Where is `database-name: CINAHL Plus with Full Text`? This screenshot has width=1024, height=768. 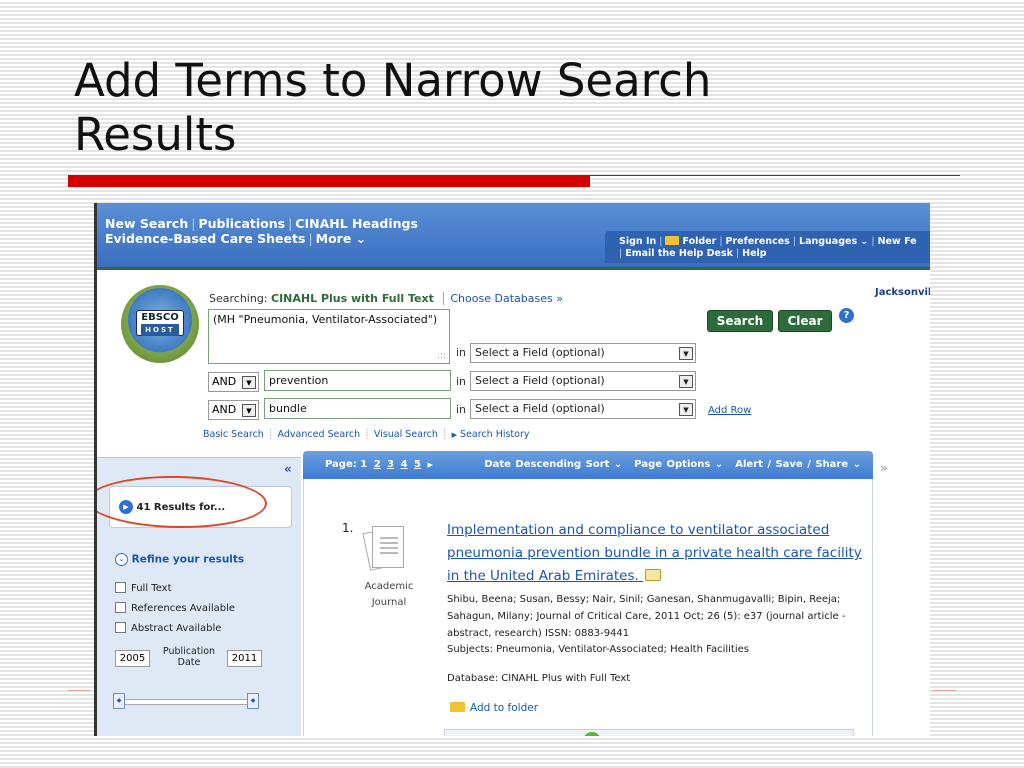
database-name: CINAHL Plus with Full Text is located at coordinates (352, 298).